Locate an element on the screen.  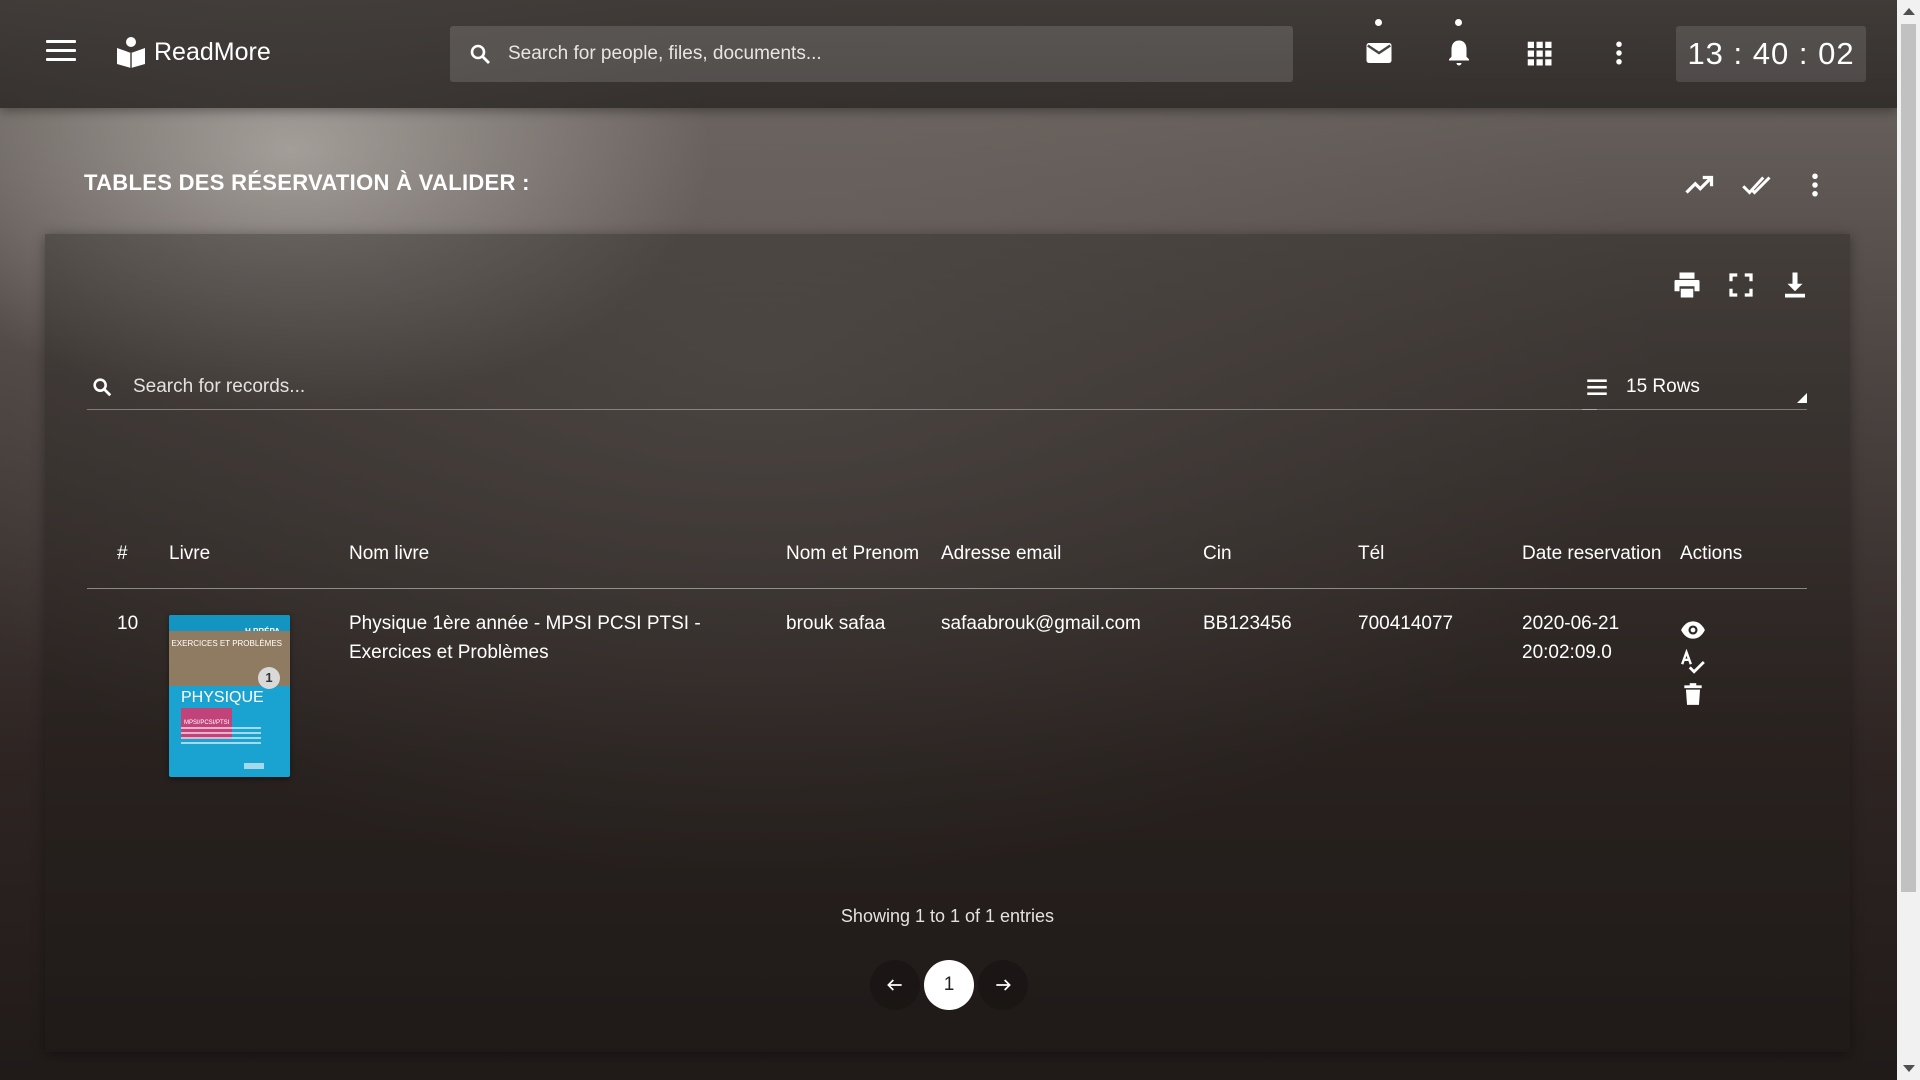
book-cover-publisher-mark is located at coordinates (254, 765).